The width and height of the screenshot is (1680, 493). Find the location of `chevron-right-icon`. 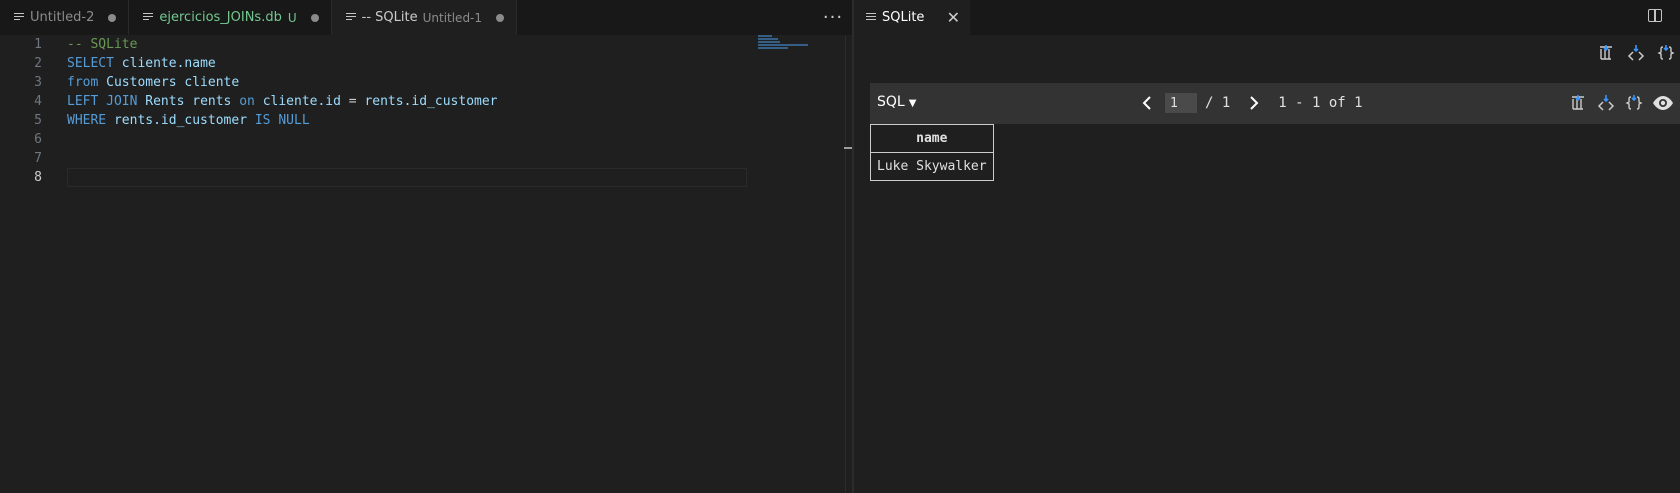

chevron-right-icon is located at coordinates (1254, 103).